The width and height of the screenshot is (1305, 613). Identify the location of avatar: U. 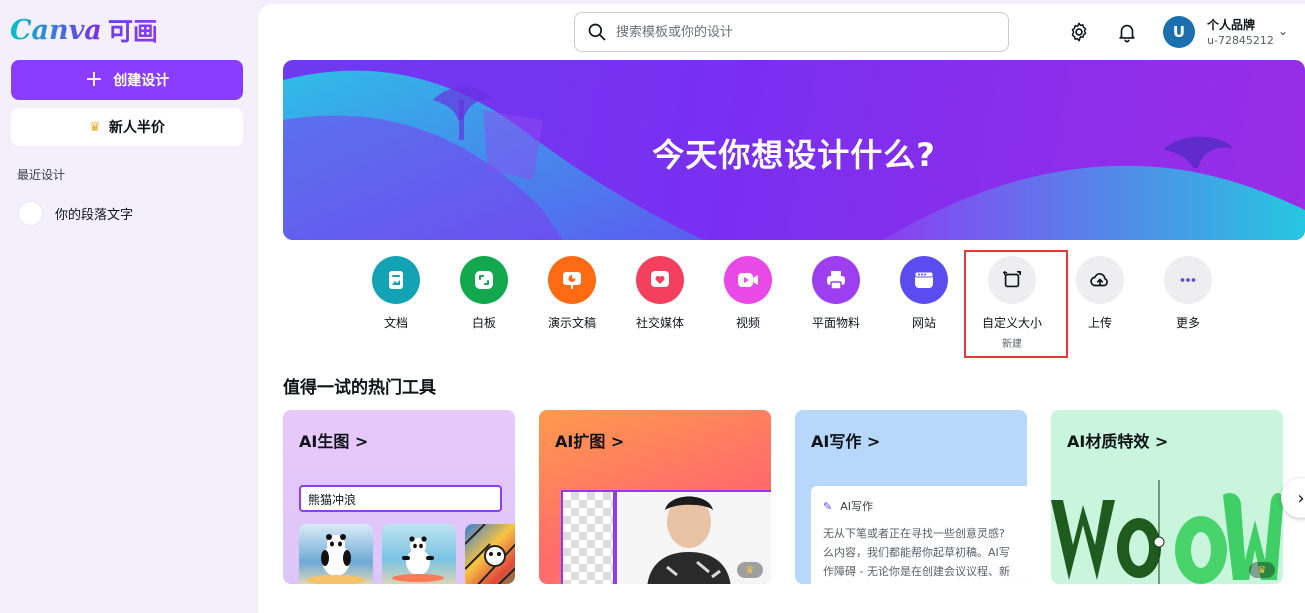
(1179, 32).